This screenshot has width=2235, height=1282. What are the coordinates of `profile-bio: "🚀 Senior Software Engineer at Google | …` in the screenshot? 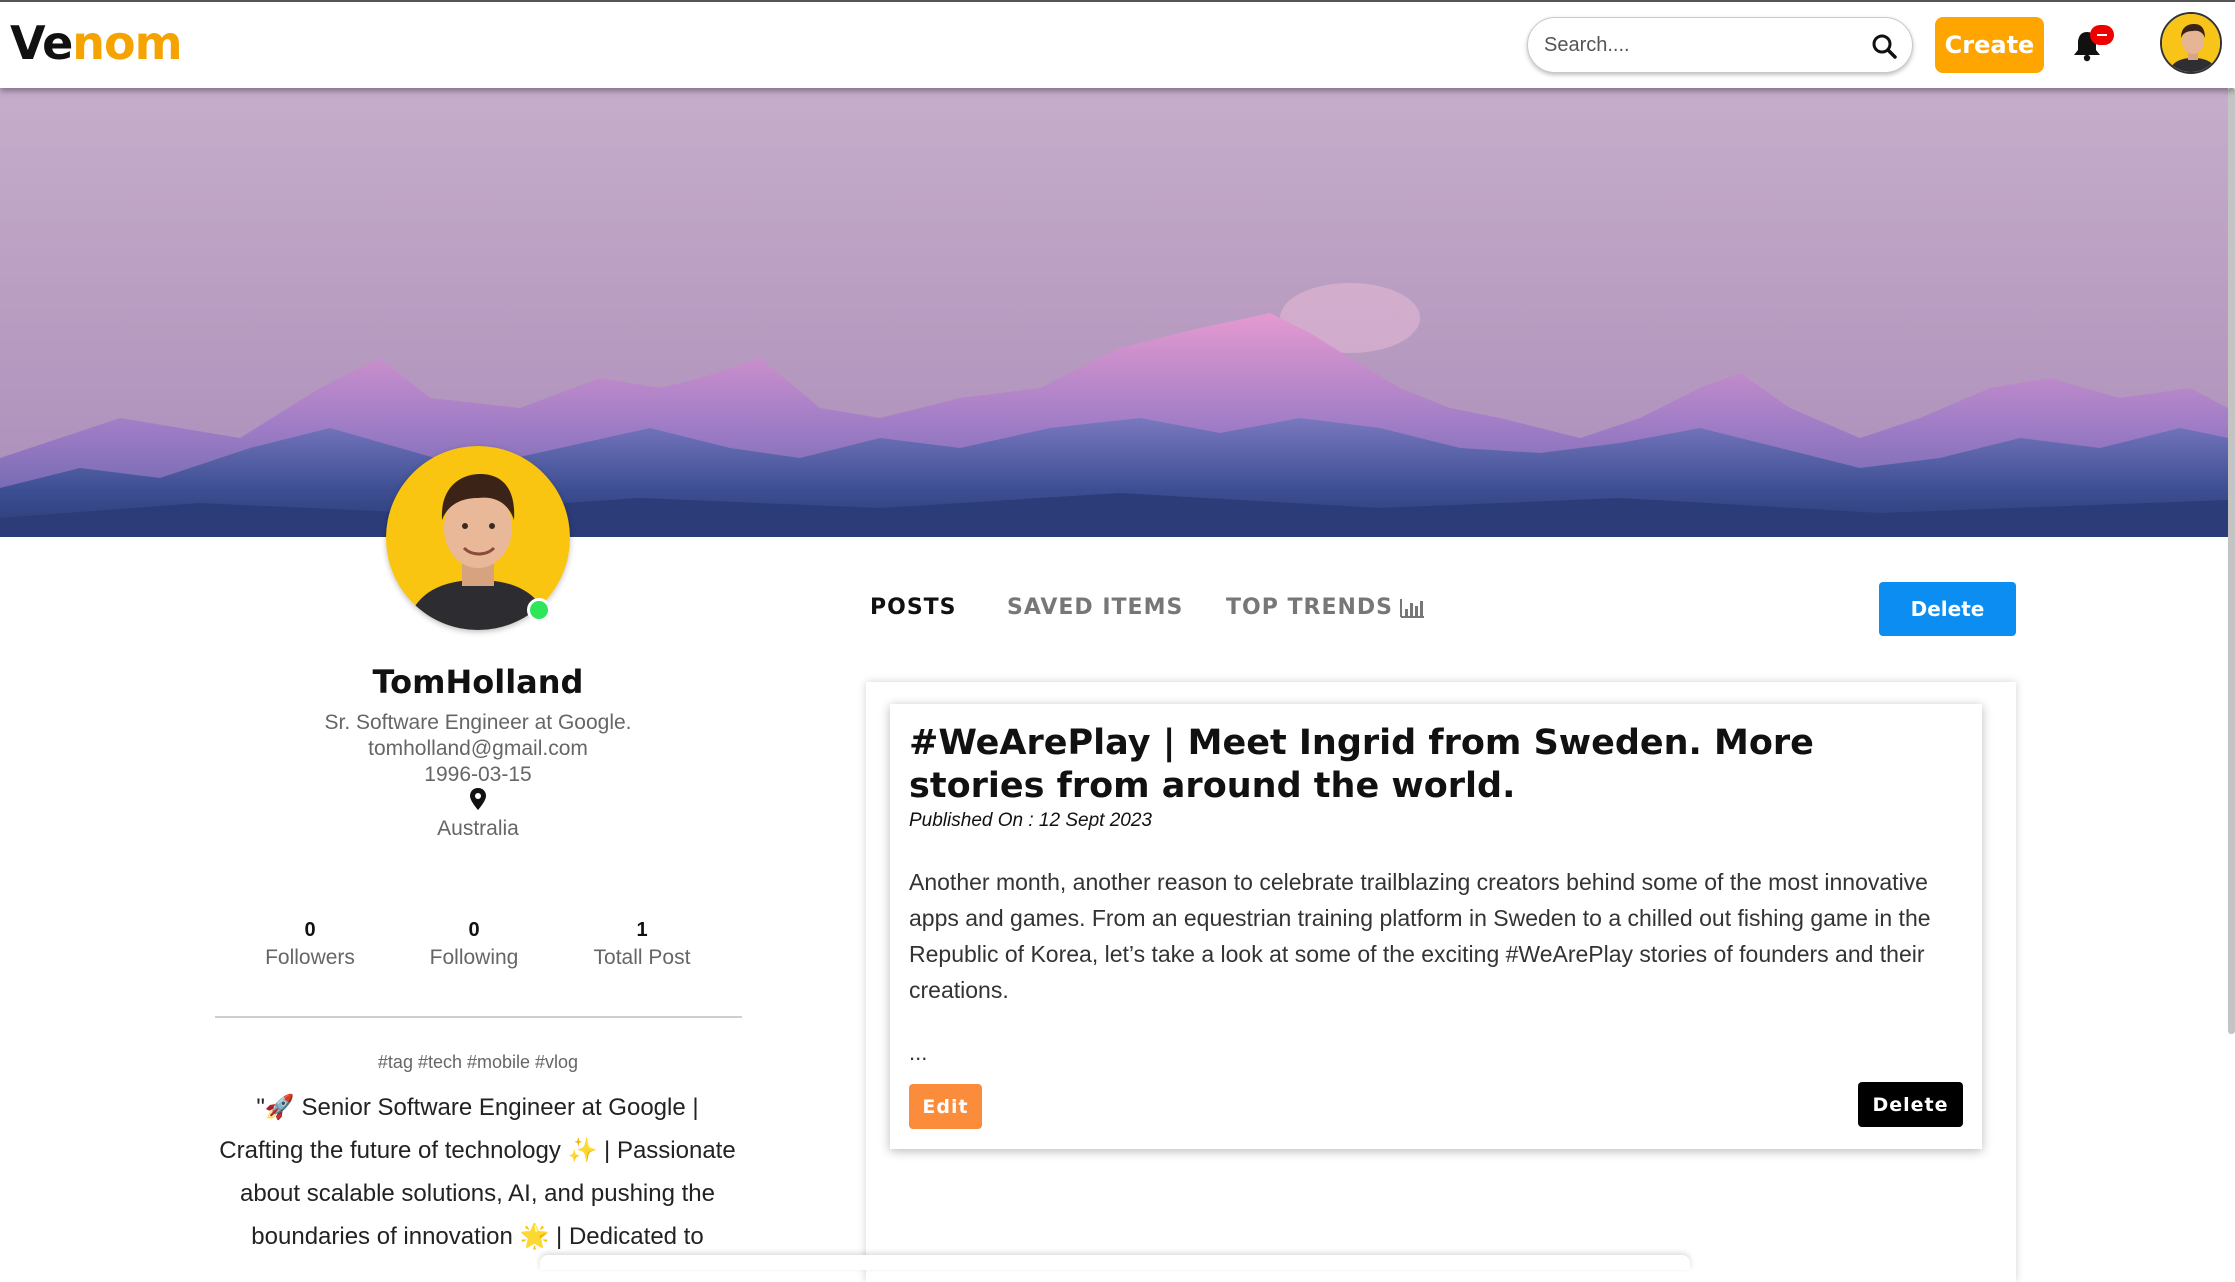 It's located at (477, 1172).